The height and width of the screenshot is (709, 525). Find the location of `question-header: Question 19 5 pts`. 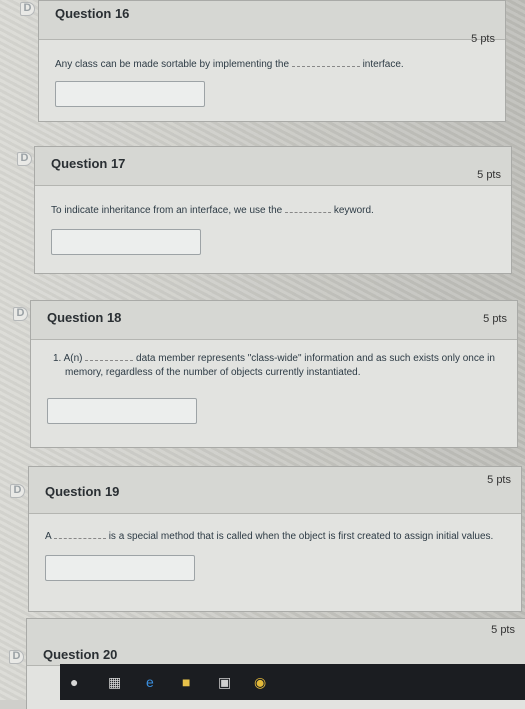

question-header: Question 19 5 pts is located at coordinates (275, 490).